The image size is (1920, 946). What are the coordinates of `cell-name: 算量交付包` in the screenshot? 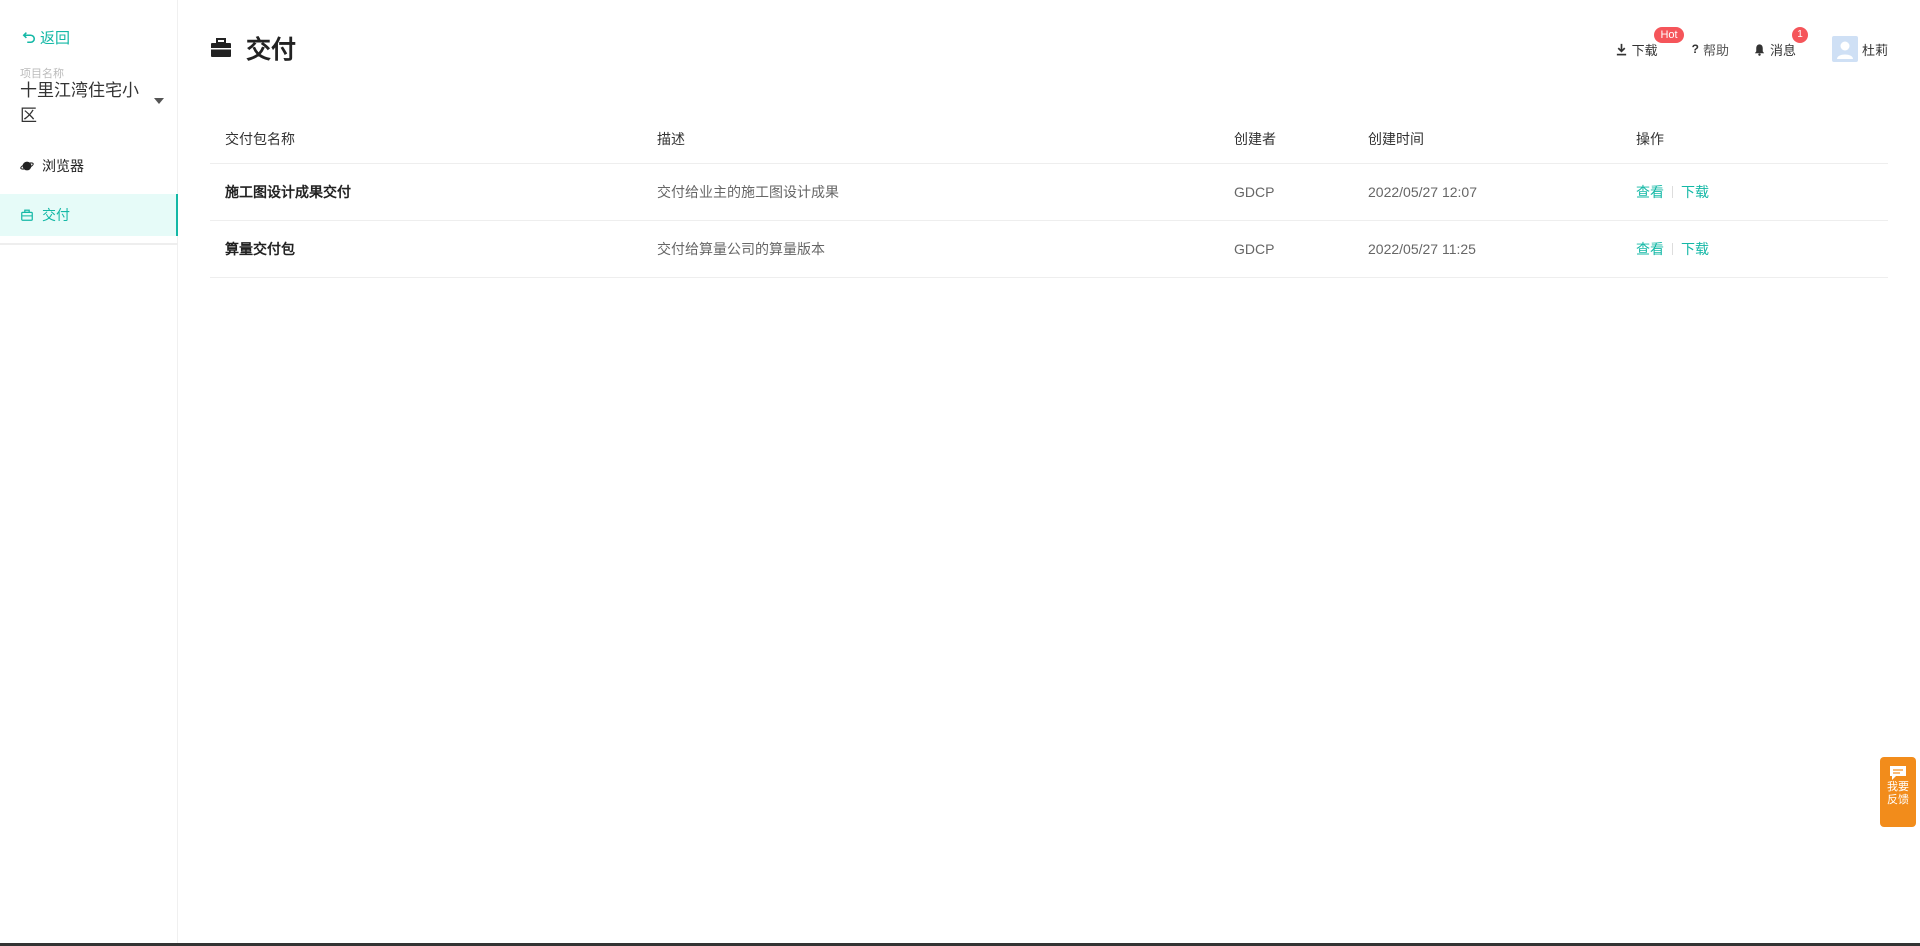 It's located at (260, 249).